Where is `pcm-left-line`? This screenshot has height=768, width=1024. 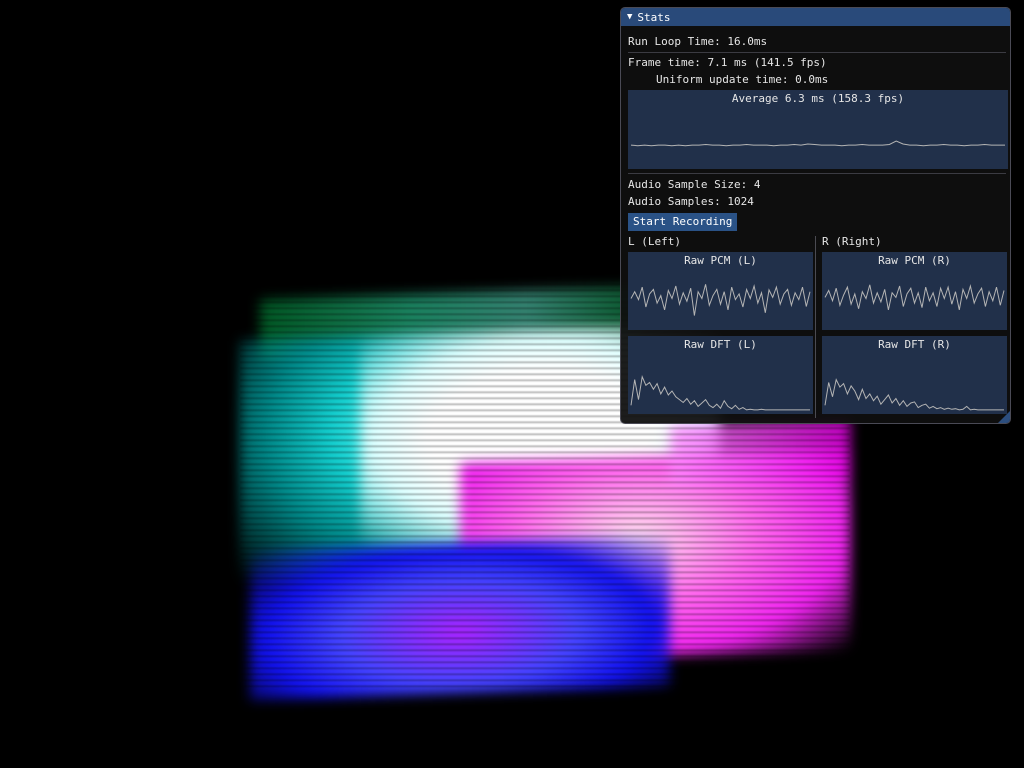 pcm-left-line is located at coordinates (720, 300).